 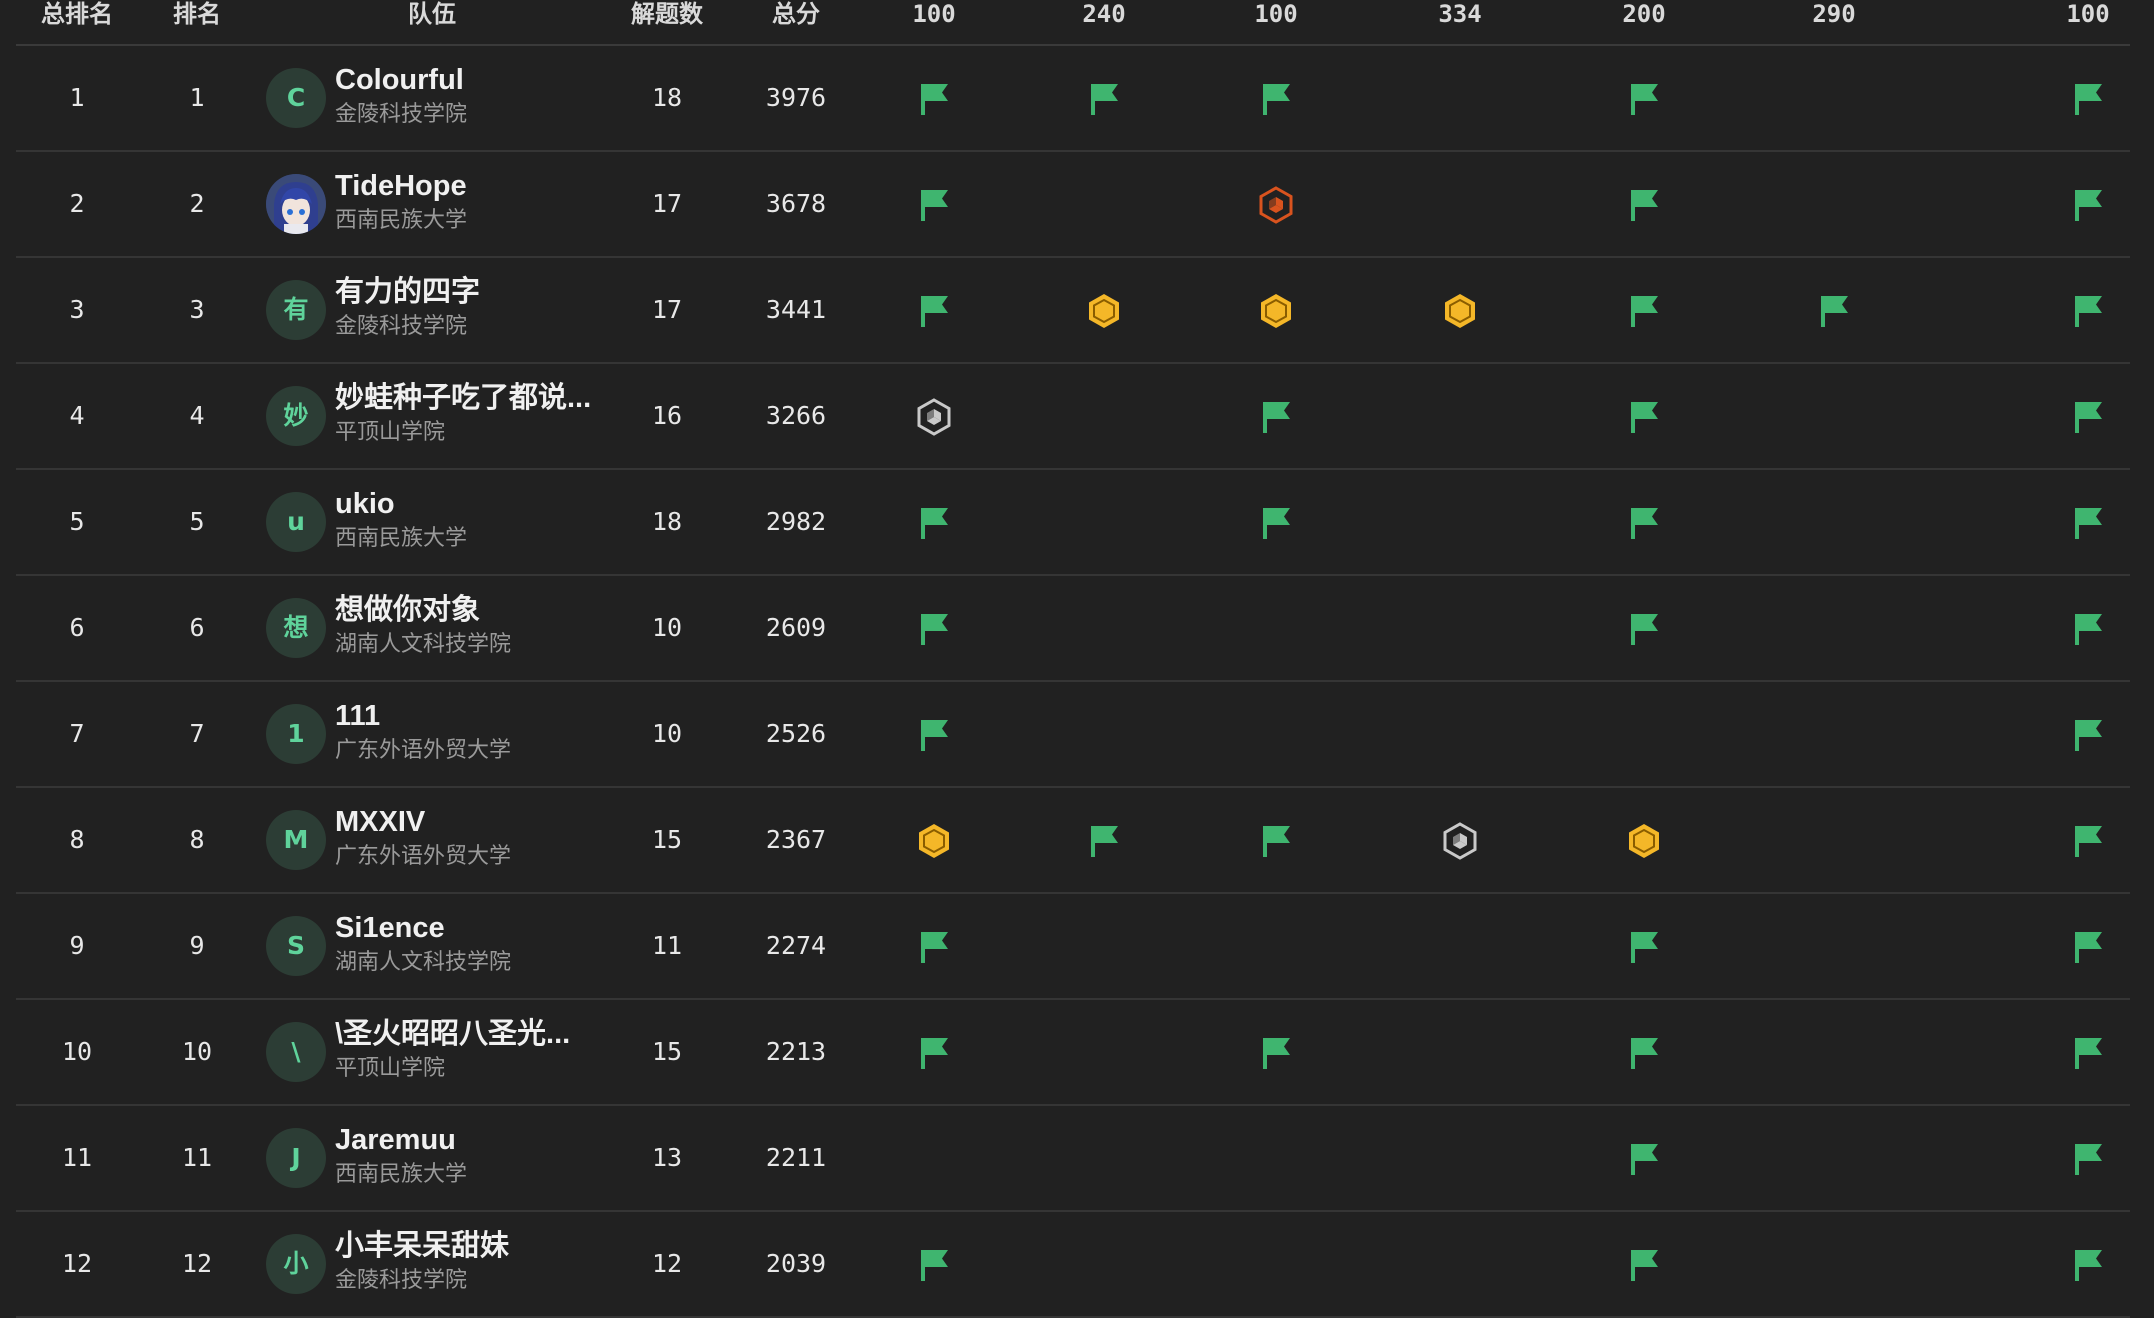 I want to click on team-cell: \圣火昭昭八圣光... 平顶山学院, so click(x=485, y=1050).